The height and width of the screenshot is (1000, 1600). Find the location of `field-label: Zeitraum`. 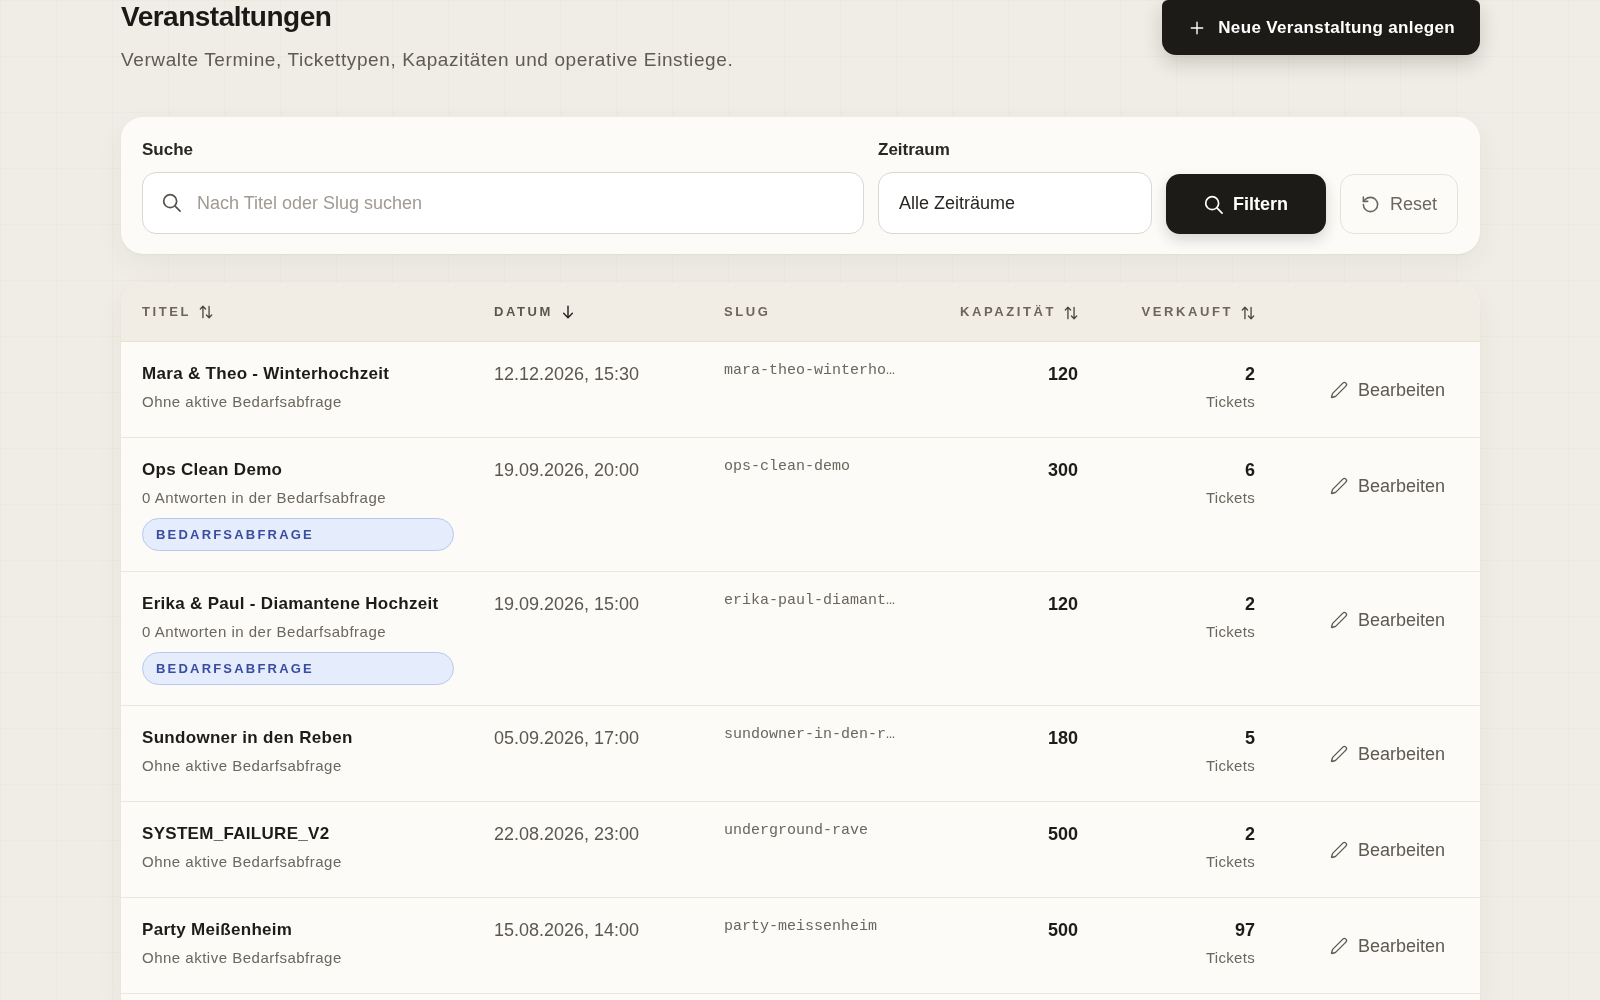

field-label: Zeitraum is located at coordinates (914, 150).